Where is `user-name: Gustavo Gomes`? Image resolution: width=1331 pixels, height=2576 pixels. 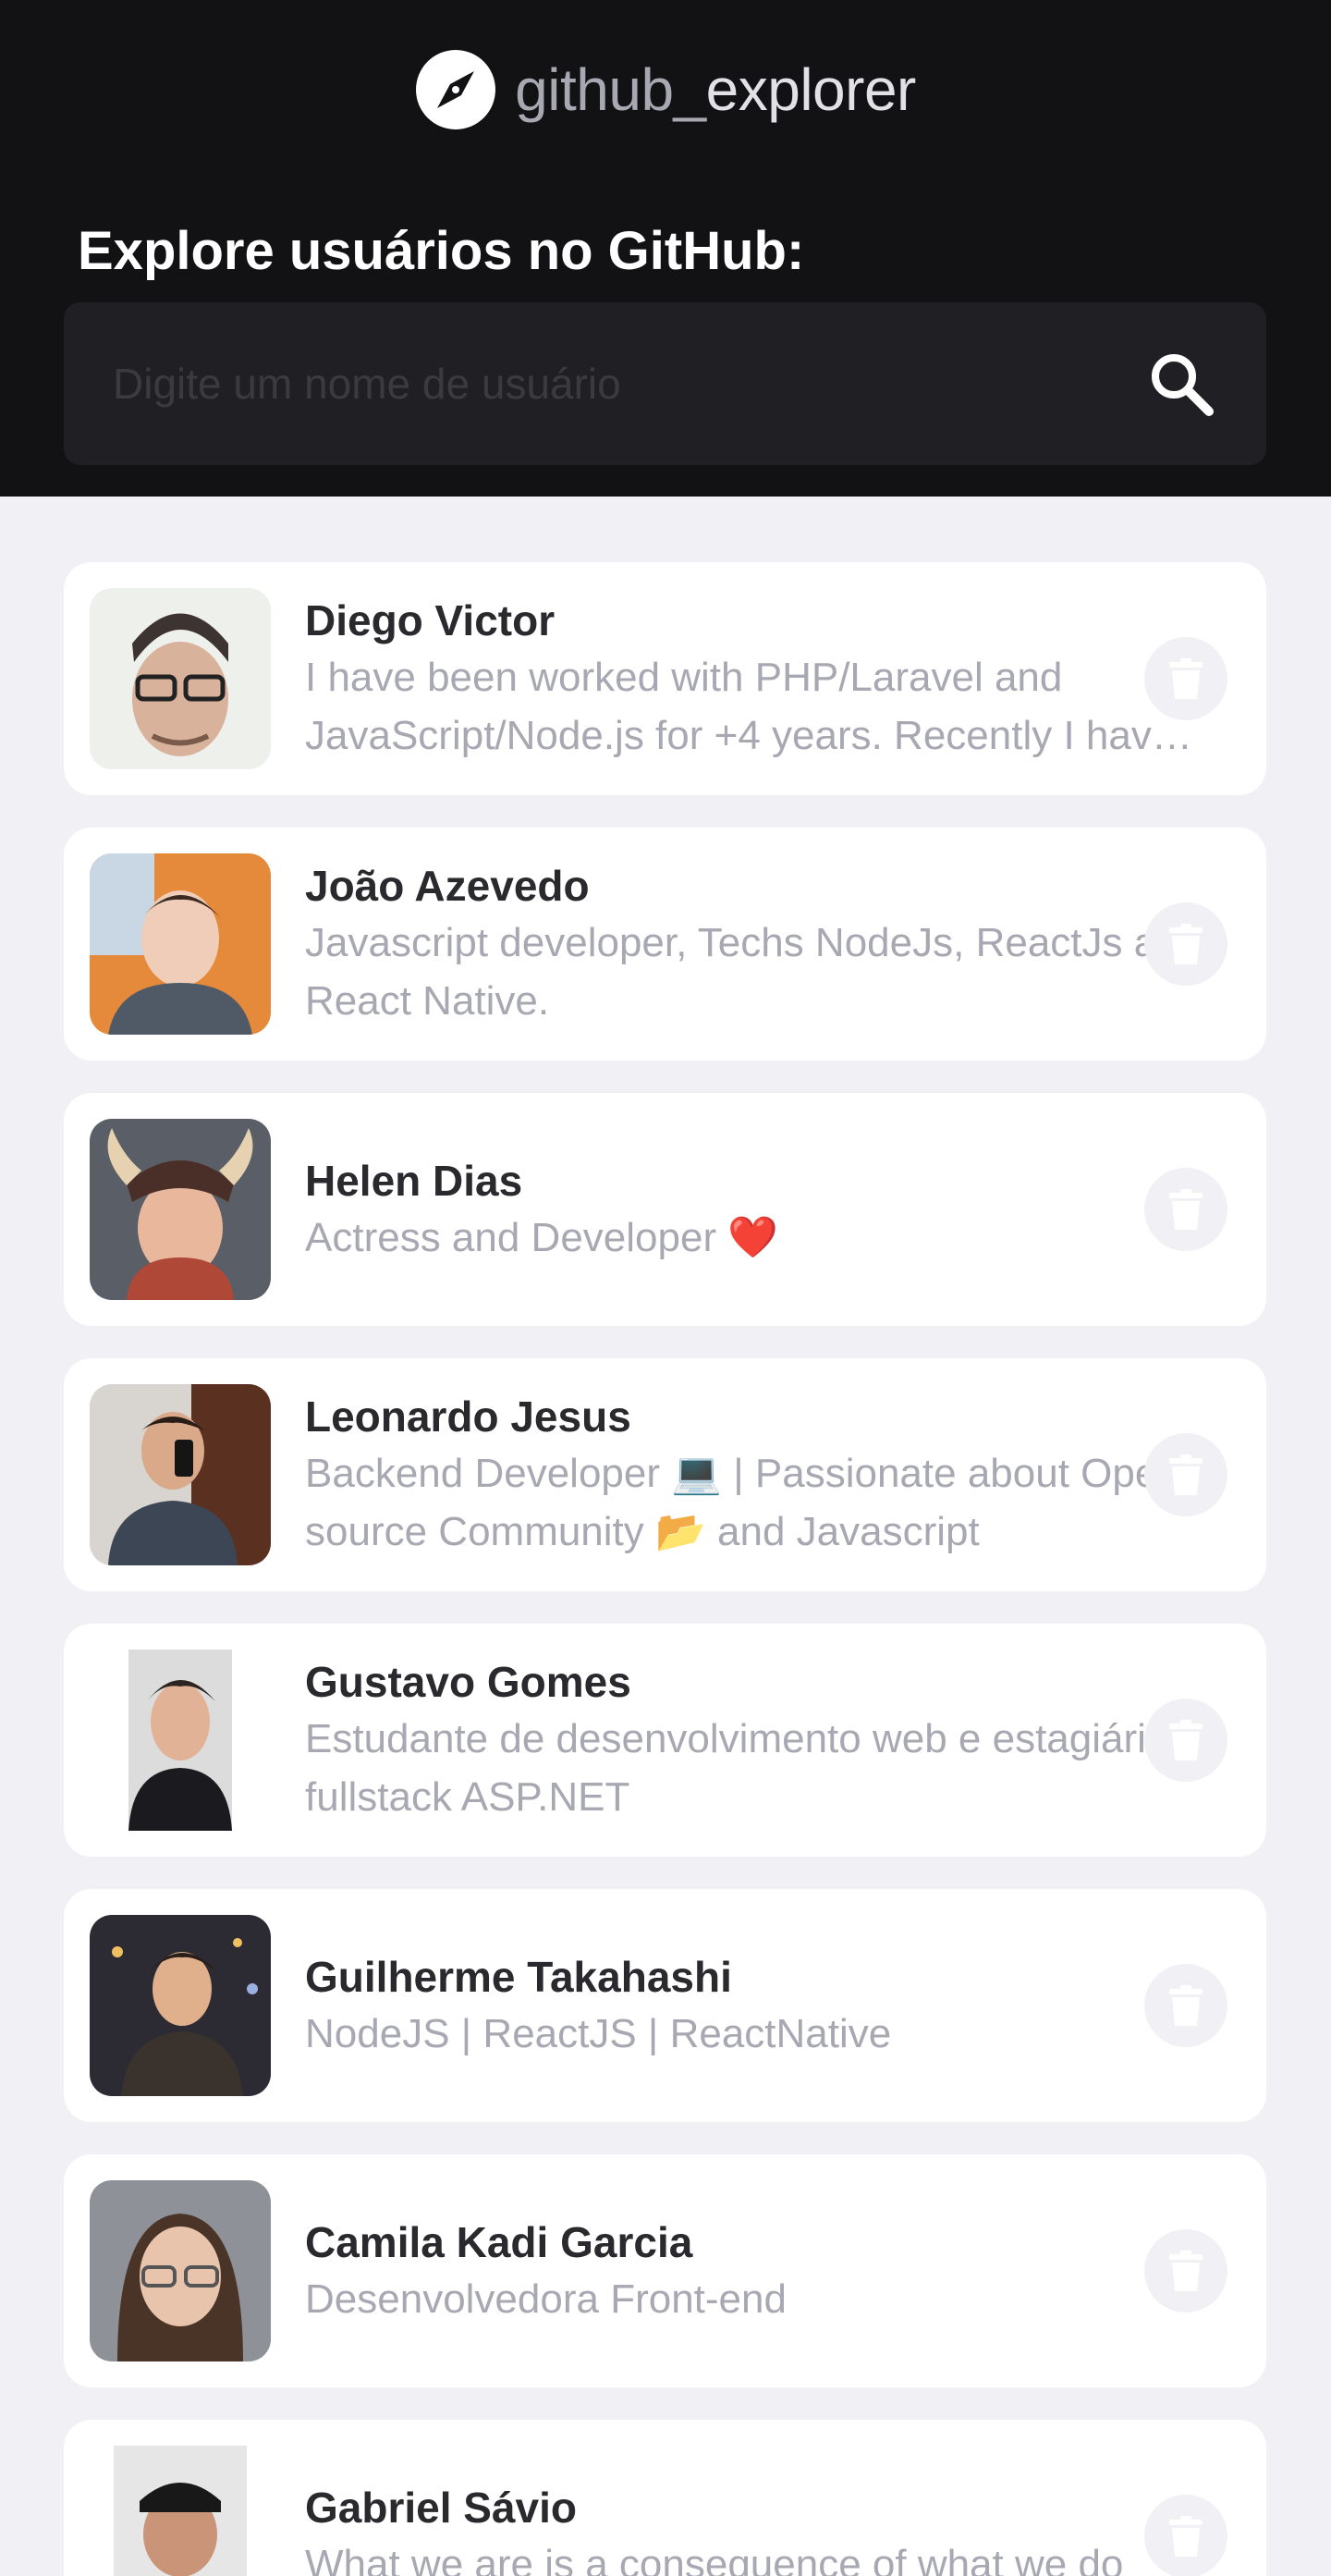
user-name: Gustavo Gomes is located at coordinates (468, 1682).